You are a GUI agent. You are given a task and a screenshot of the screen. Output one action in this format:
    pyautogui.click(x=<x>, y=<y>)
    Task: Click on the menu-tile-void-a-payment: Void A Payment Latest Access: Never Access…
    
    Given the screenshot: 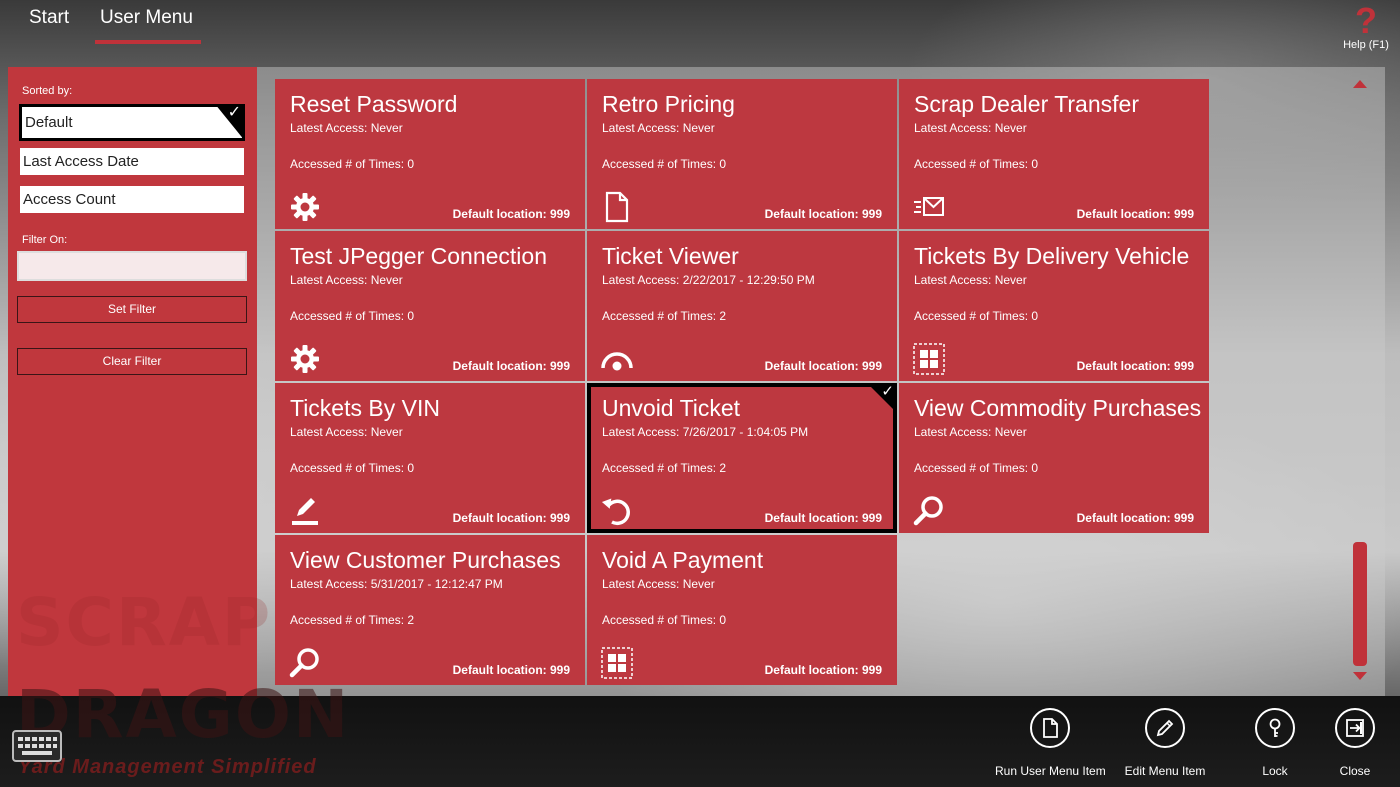 What is the action you would take?
    pyautogui.click(x=742, y=610)
    